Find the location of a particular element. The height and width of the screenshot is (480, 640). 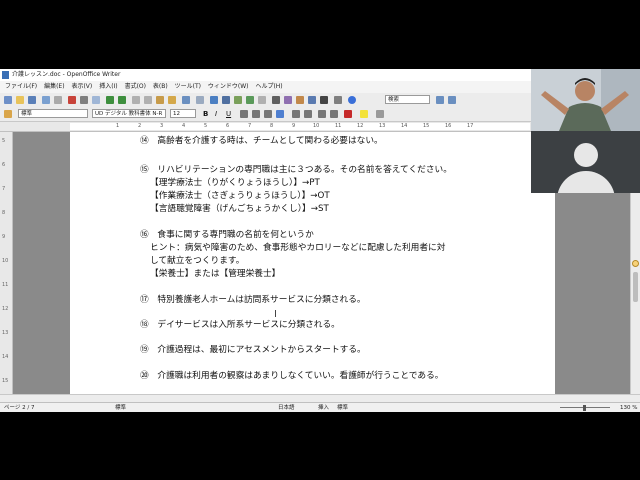

save-icon is located at coordinates (32, 100).